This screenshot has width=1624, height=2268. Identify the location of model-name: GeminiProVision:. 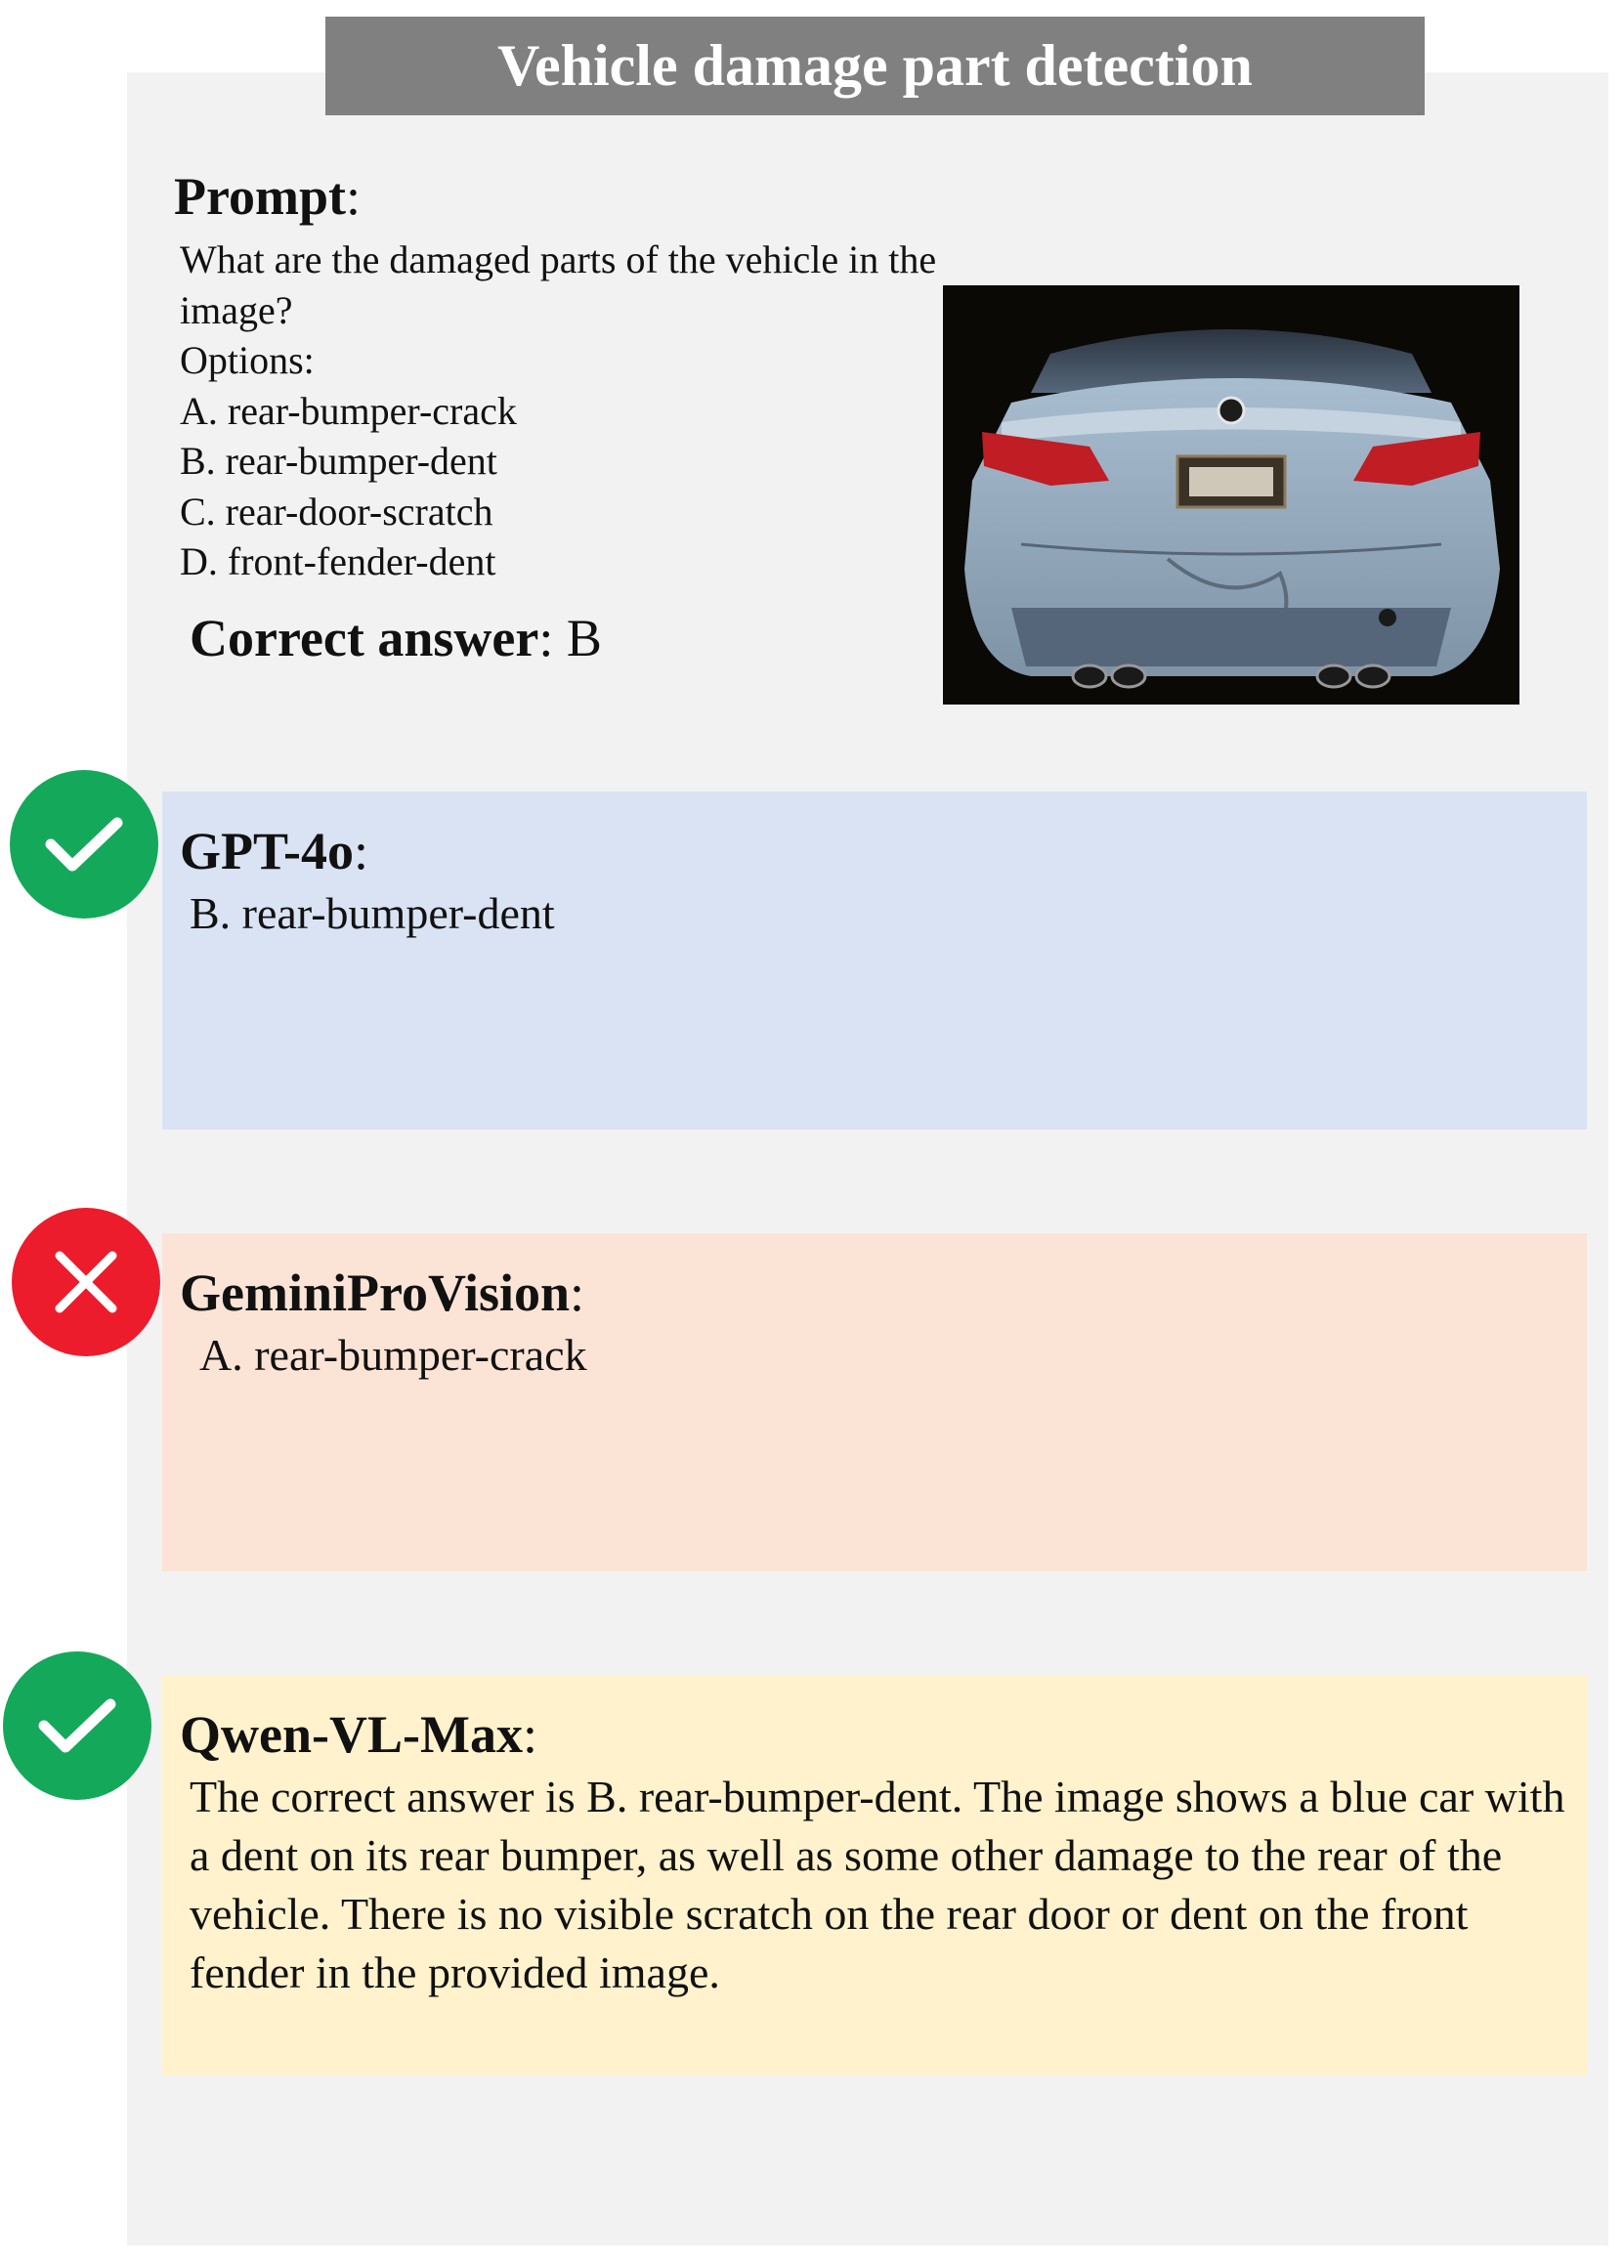
(382, 1292).